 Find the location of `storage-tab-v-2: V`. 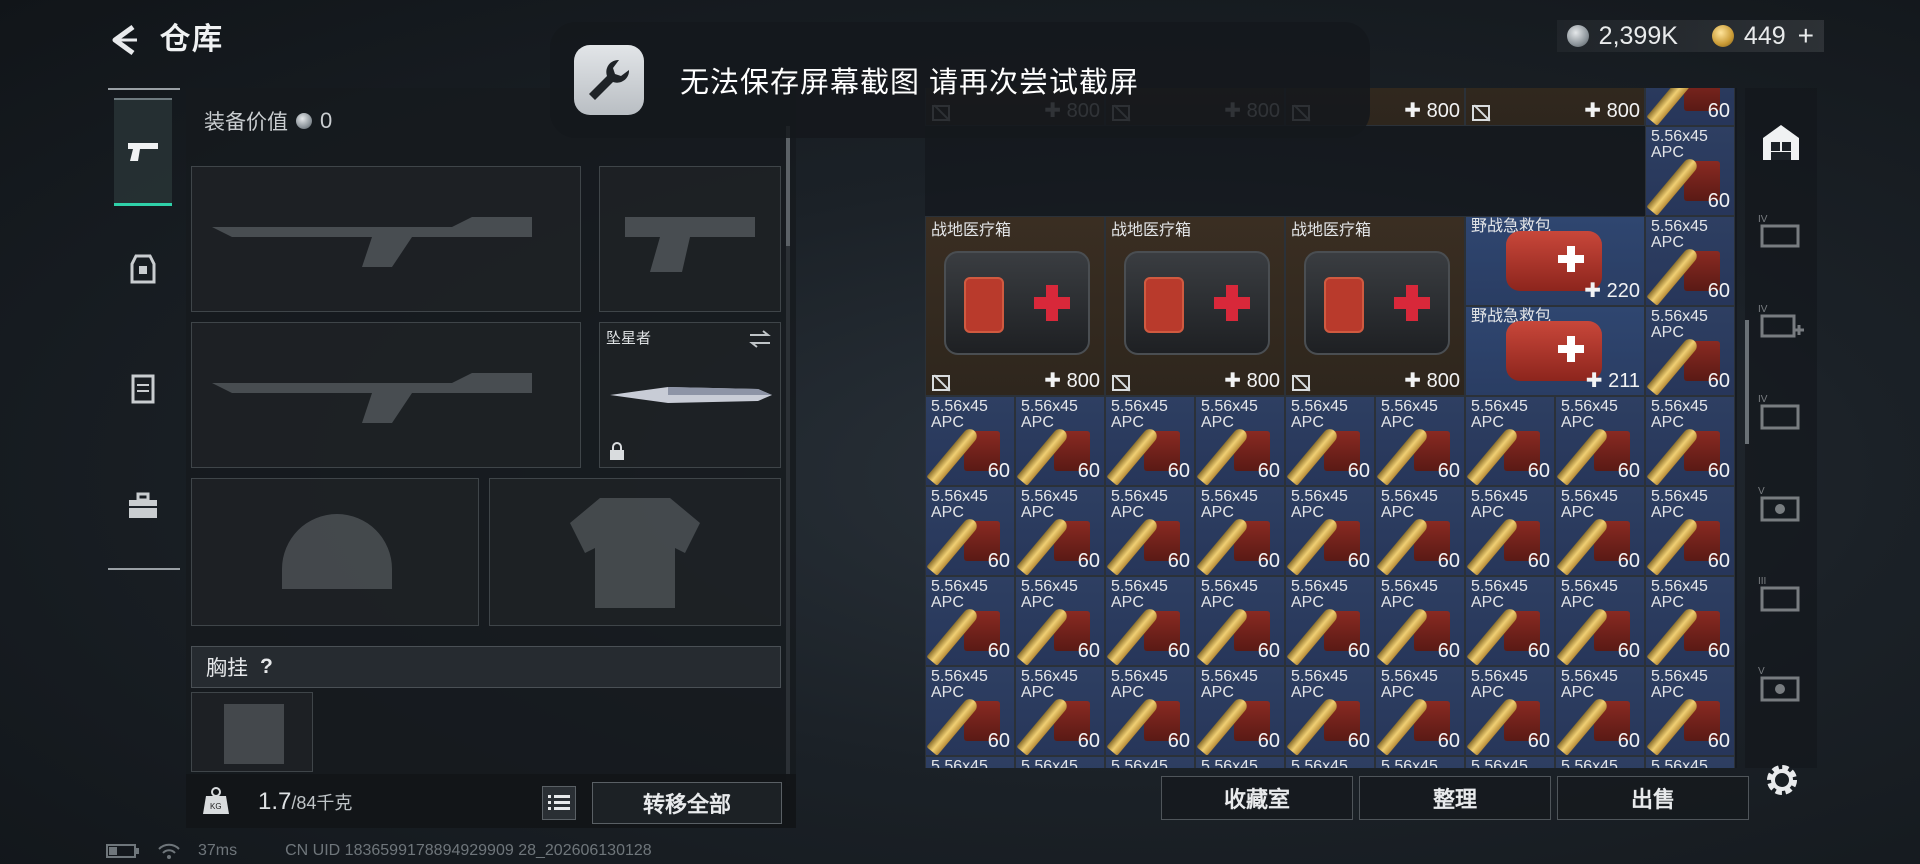

storage-tab-v-2: V is located at coordinates (1781, 684).